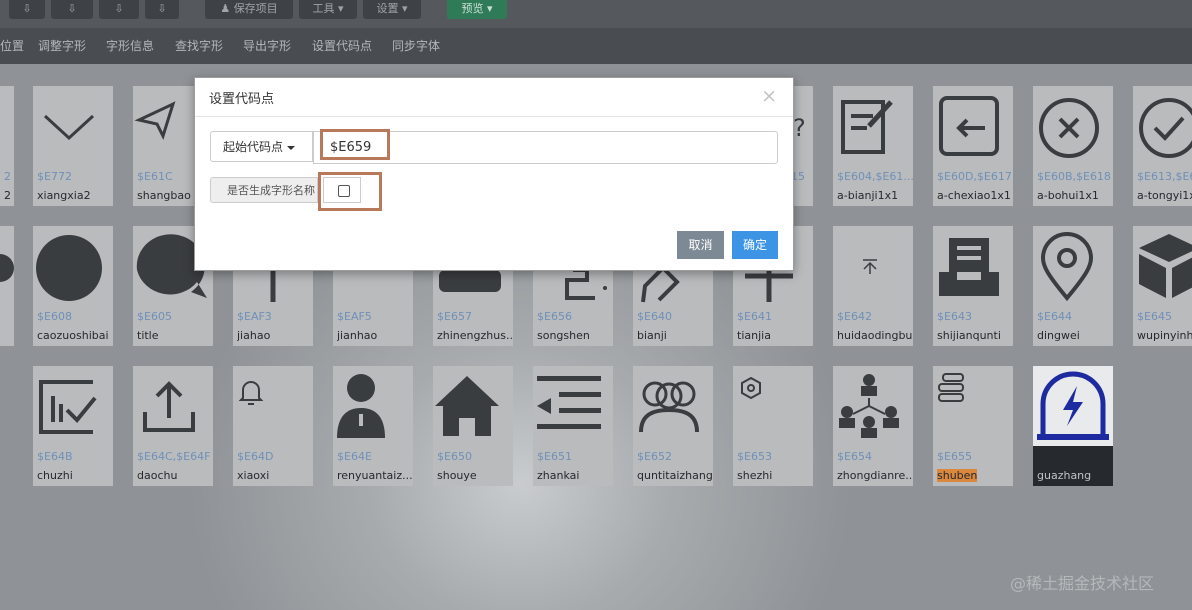 The height and width of the screenshot is (610, 1192). What do you see at coordinates (596, 14) in the screenshot?
I see `top-toolbar: ⇩ ⇩ ⇩ ⇩ ♟ 保存项目 工具 ▾ 设置 ▾ 预览 ▾` at bounding box center [596, 14].